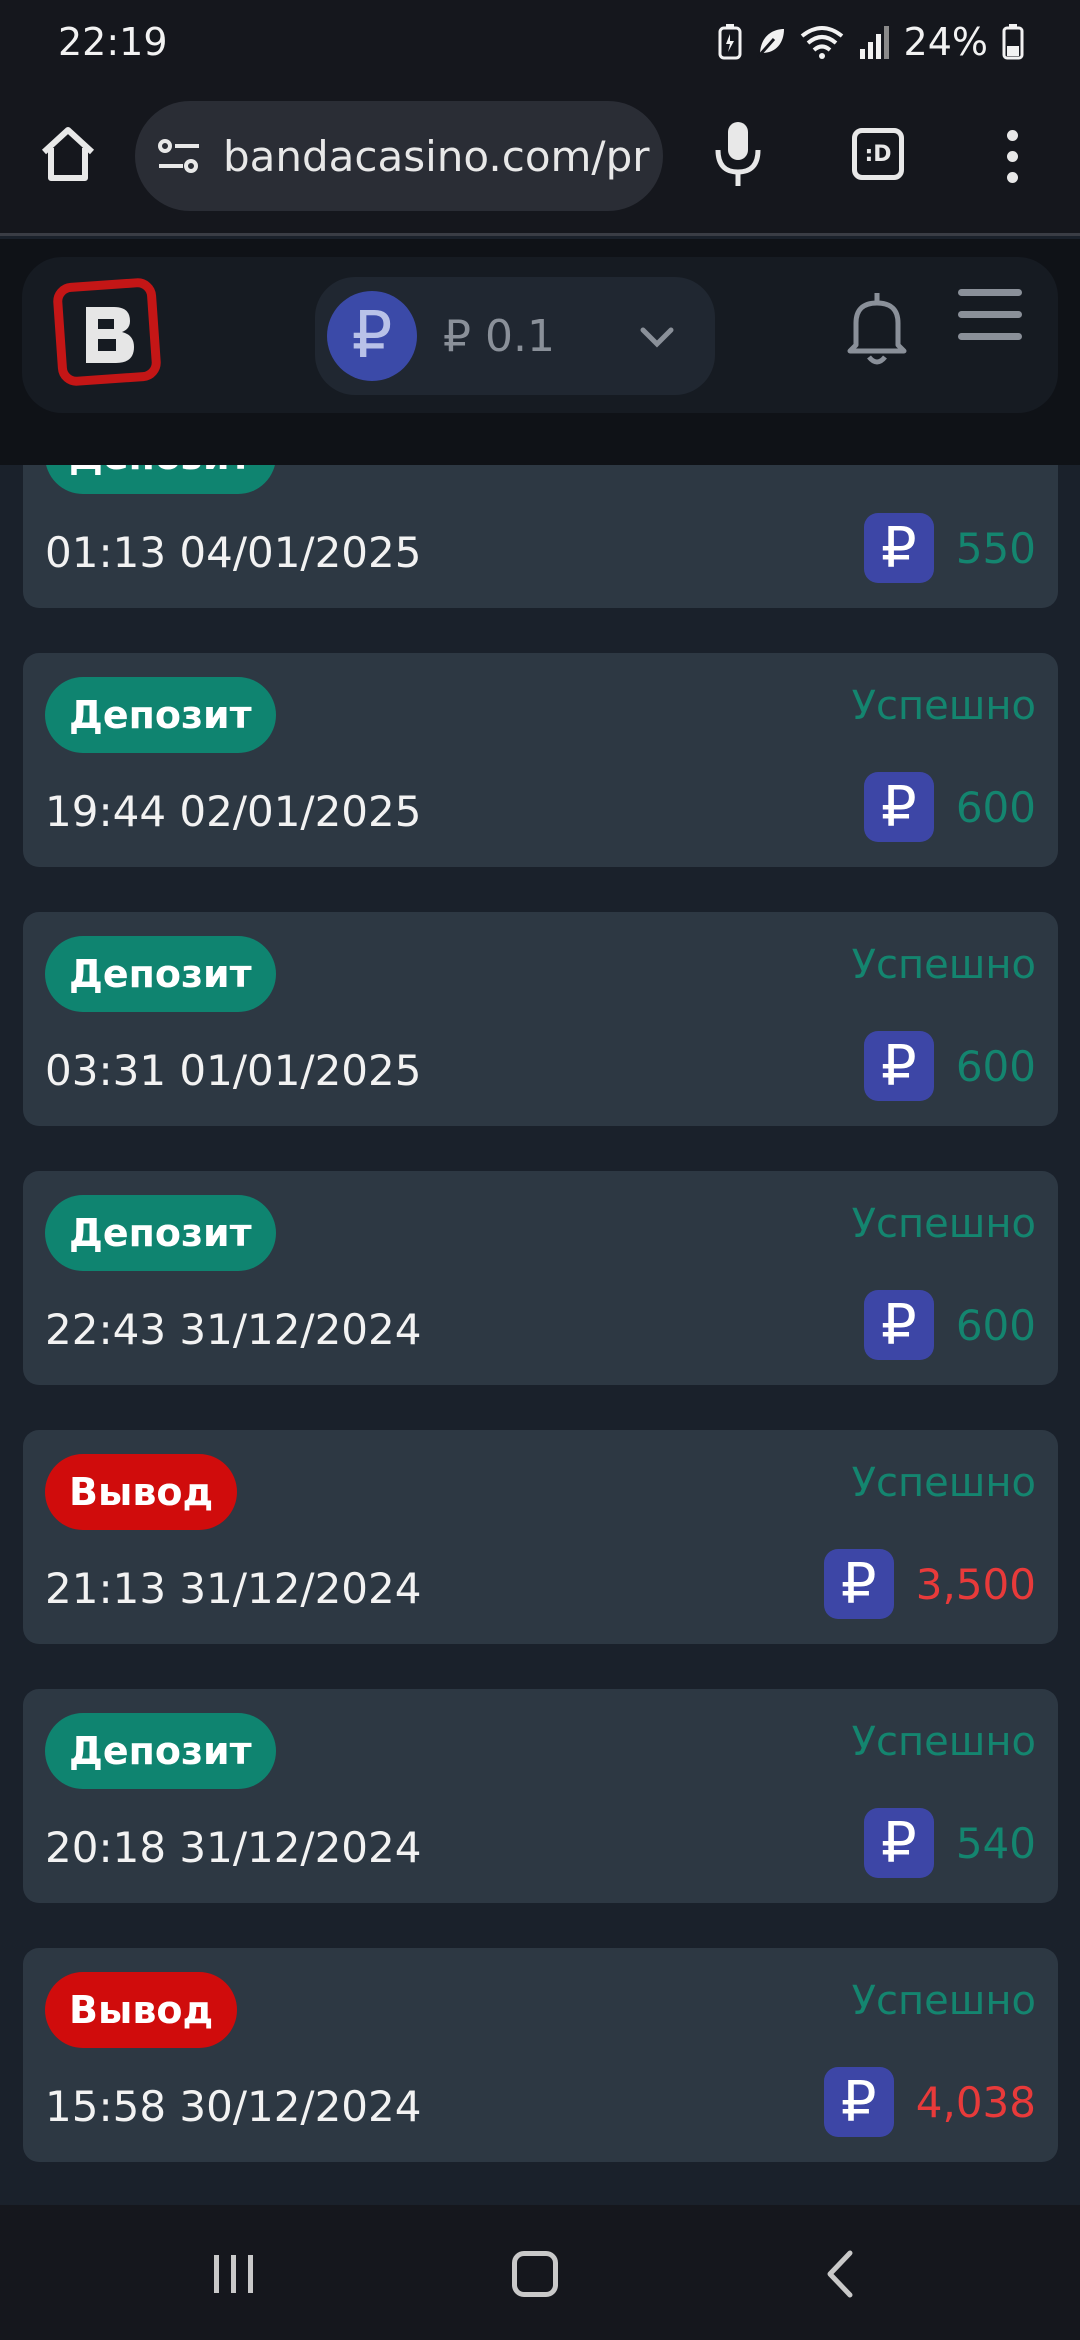 This screenshot has height=2340, width=1080. Describe the element at coordinates (770, 43) in the screenshot. I see `leaf-icon` at that location.